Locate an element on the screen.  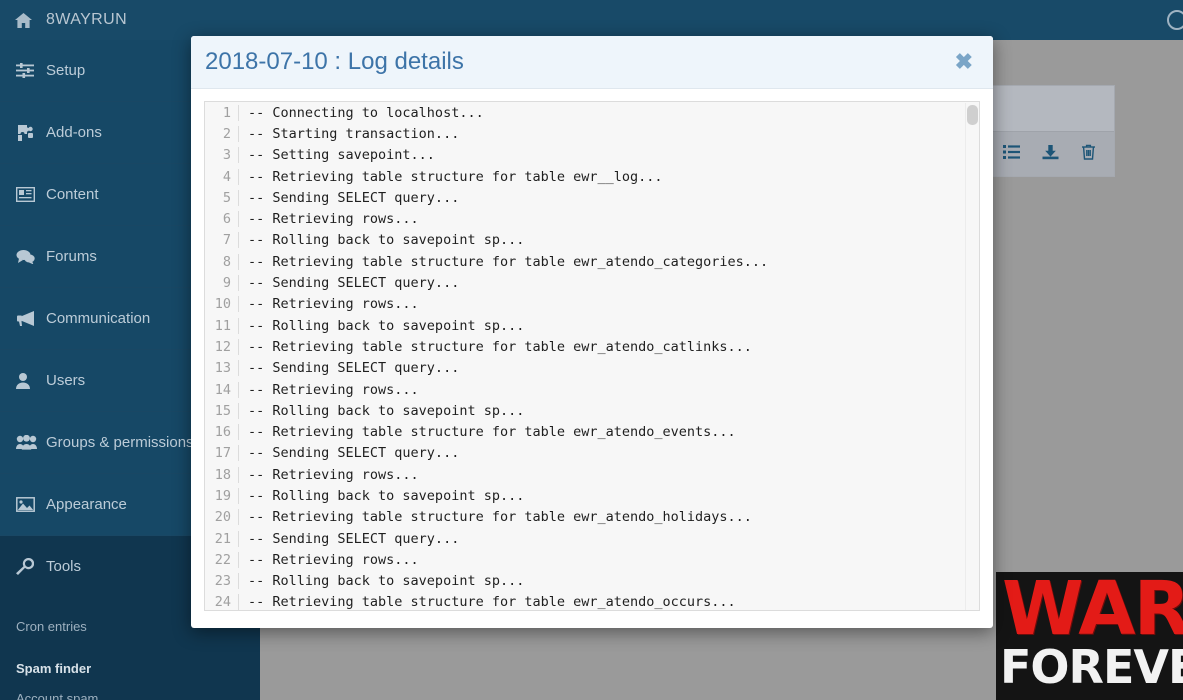
sidebar-item-label: Content is located at coordinates (72, 194).